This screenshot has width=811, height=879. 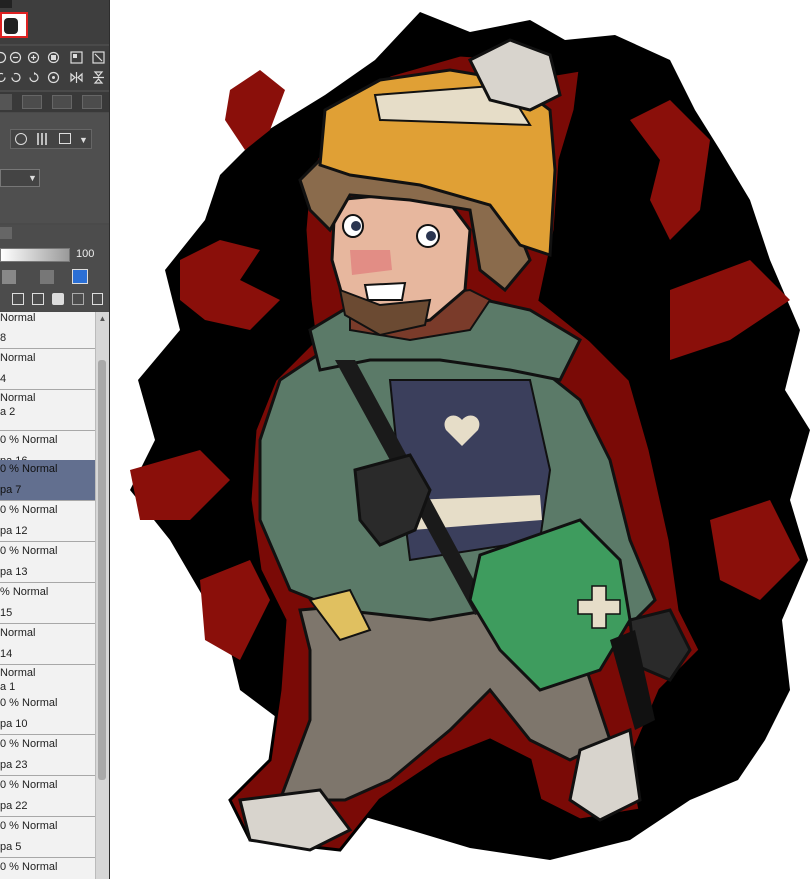 What do you see at coordinates (76, 57) in the screenshot?
I see `fit-icon` at bounding box center [76, 57].